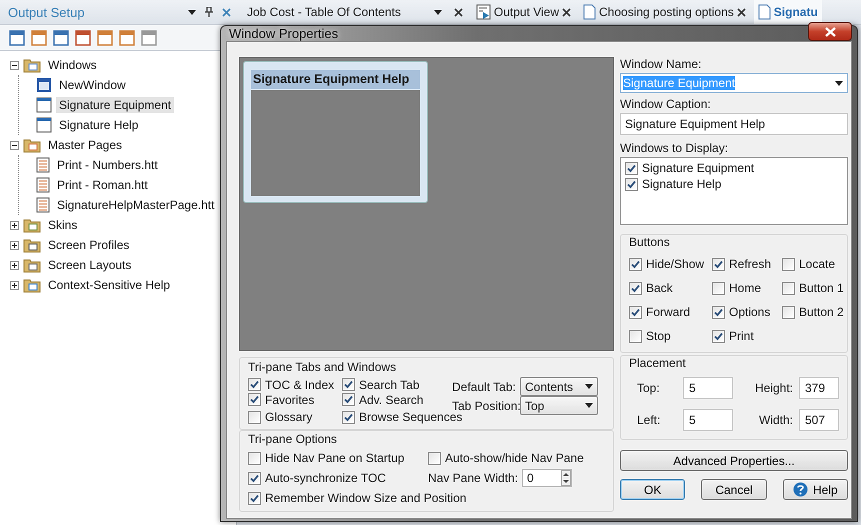 This screenshot has height=525, width=861. What do you see at coordinates (62, 225) in the screenshot?
I see `tree-item: Skins` at bounding box center [62, 225].